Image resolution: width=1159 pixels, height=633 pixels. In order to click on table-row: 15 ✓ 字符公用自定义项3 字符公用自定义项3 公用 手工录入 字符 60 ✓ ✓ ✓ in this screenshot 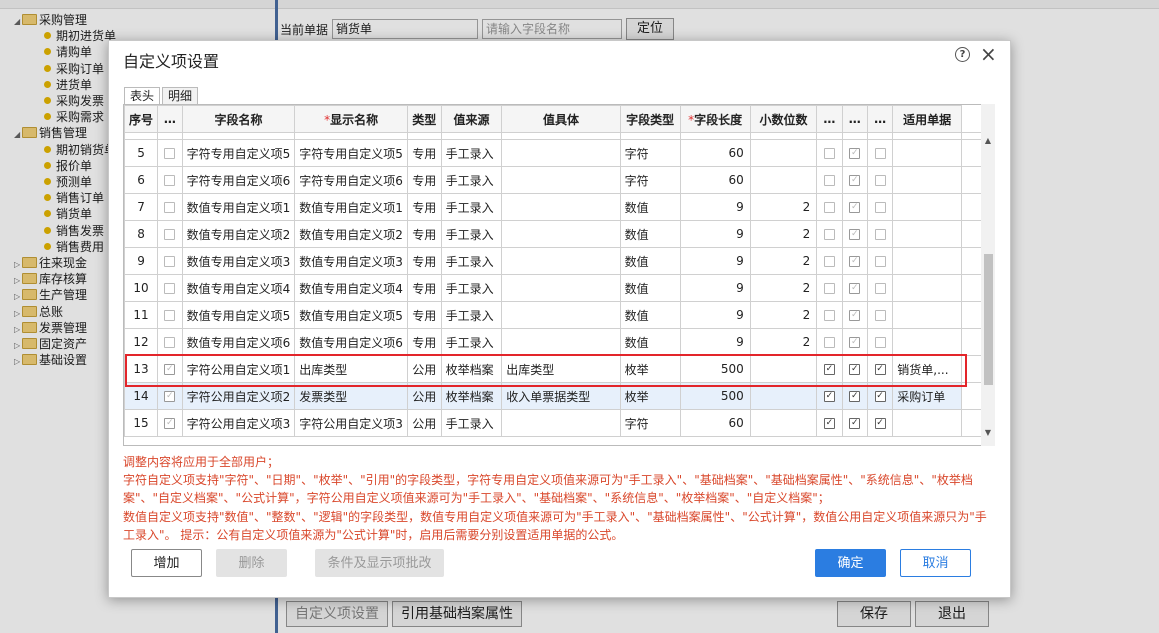, I will do `click(553, 423)`.